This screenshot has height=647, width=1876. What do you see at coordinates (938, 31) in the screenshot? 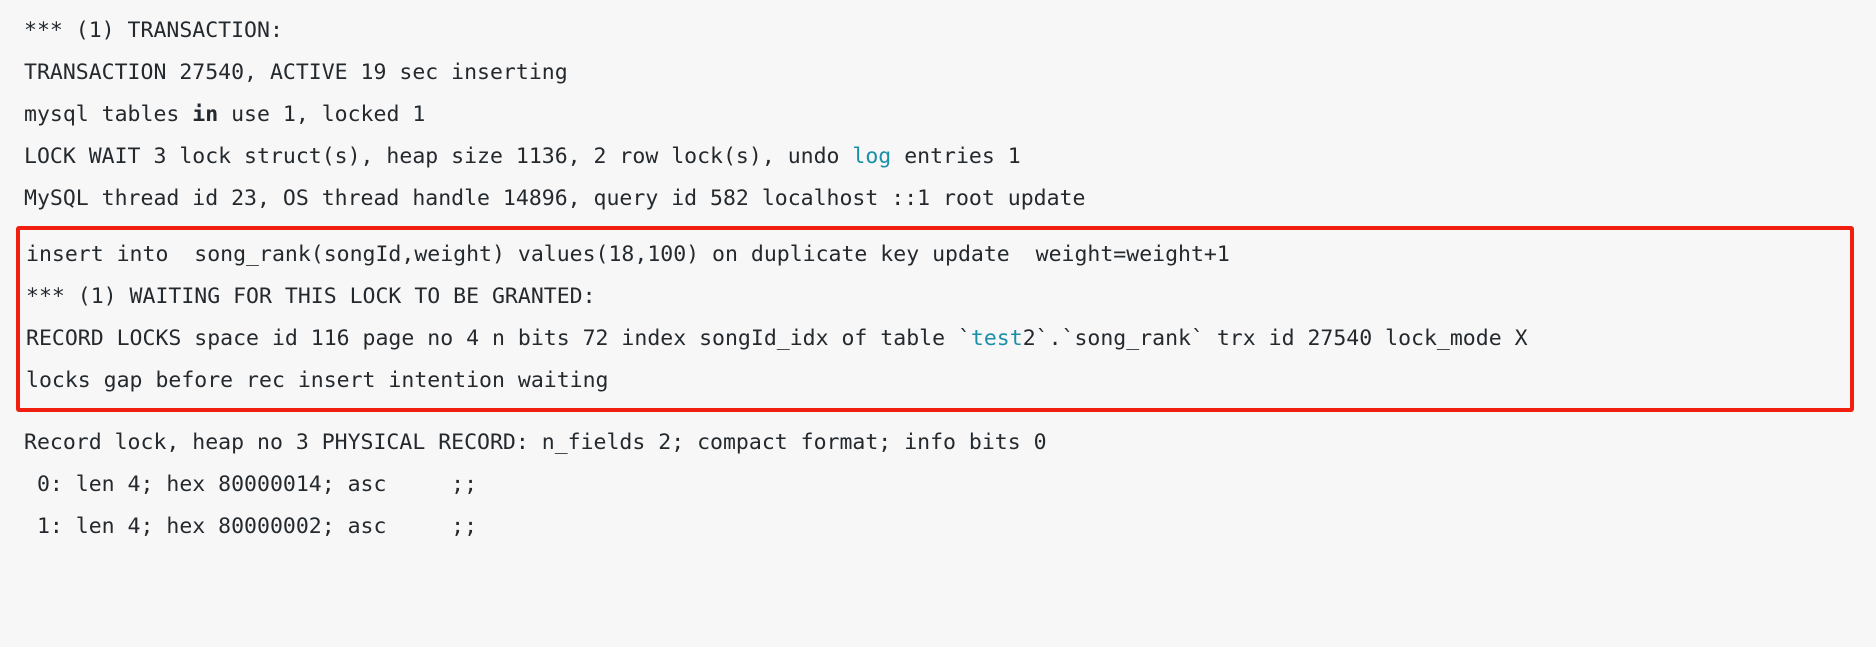
I see `log-line-transaction-header: *** (1) TRANSACTION:` at bounding box center [938, 31].